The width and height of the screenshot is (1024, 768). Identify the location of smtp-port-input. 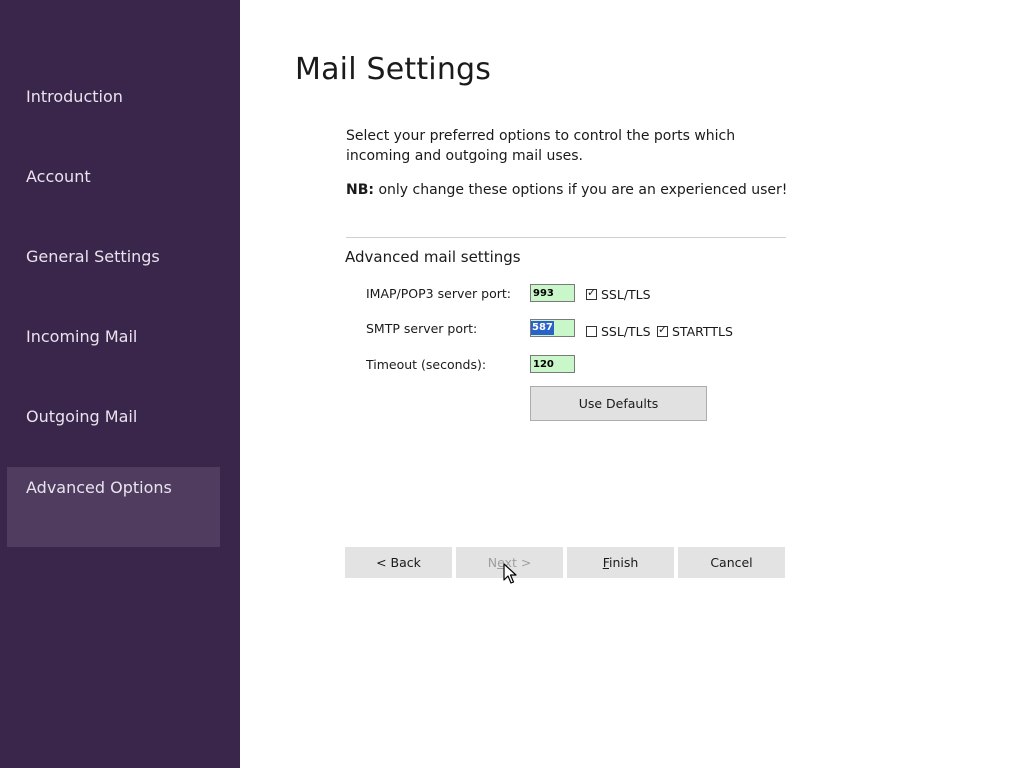
(552, 328).